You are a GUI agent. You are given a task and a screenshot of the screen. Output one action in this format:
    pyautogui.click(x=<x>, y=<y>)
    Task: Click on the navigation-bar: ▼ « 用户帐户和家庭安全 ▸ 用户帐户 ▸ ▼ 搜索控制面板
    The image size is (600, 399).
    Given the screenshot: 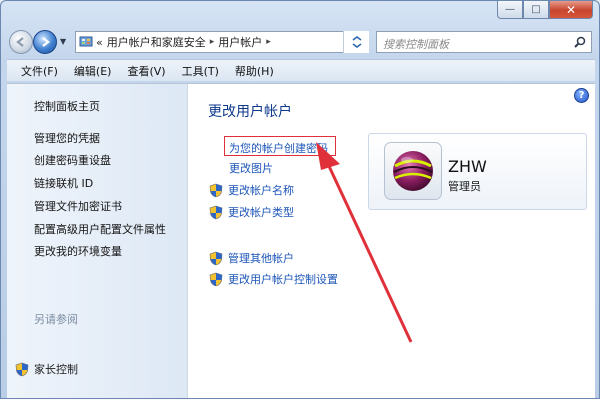 What is the action you would take?
    pyautogui.click(x=300, y=42)
    